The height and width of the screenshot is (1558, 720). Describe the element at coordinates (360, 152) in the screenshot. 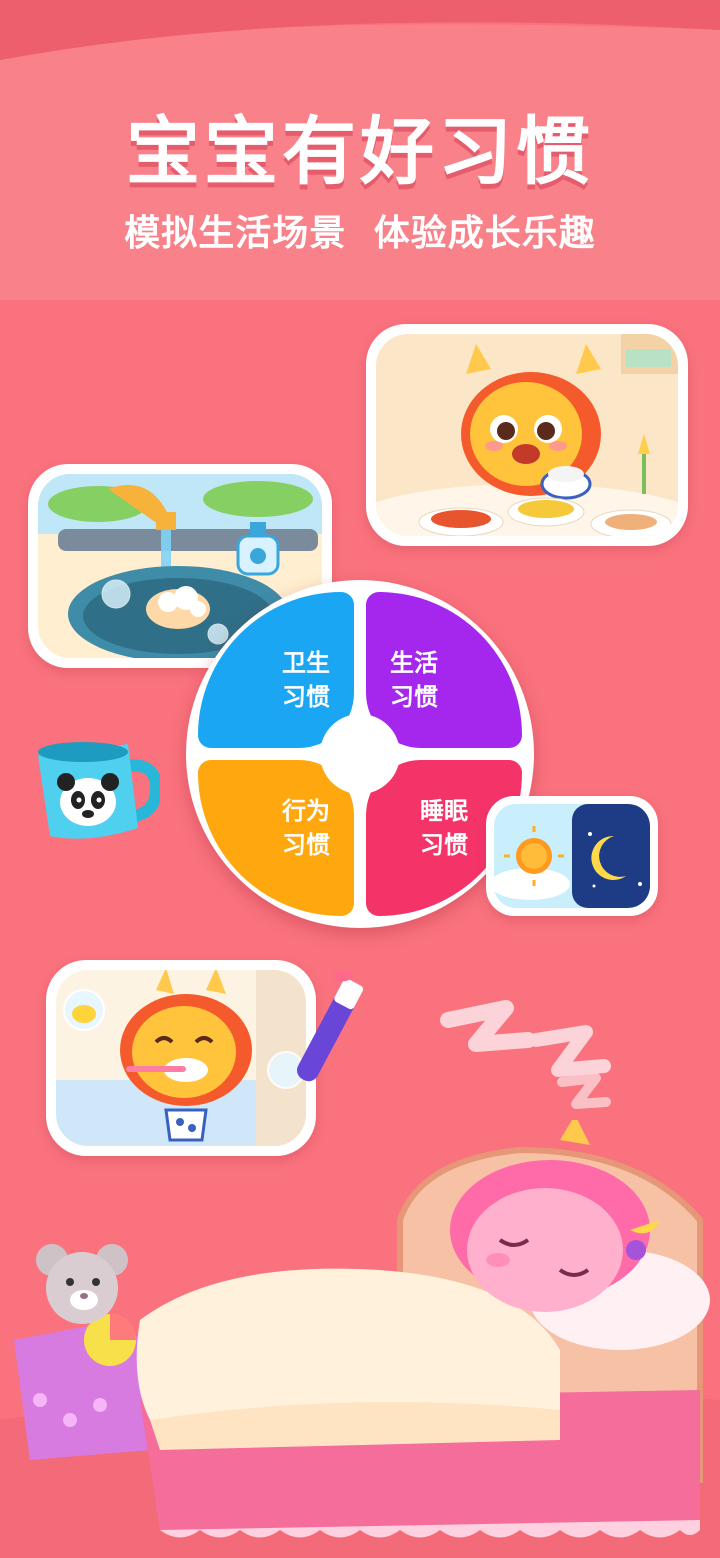

I see `page-title: 宝宝有好习惯` at that location.